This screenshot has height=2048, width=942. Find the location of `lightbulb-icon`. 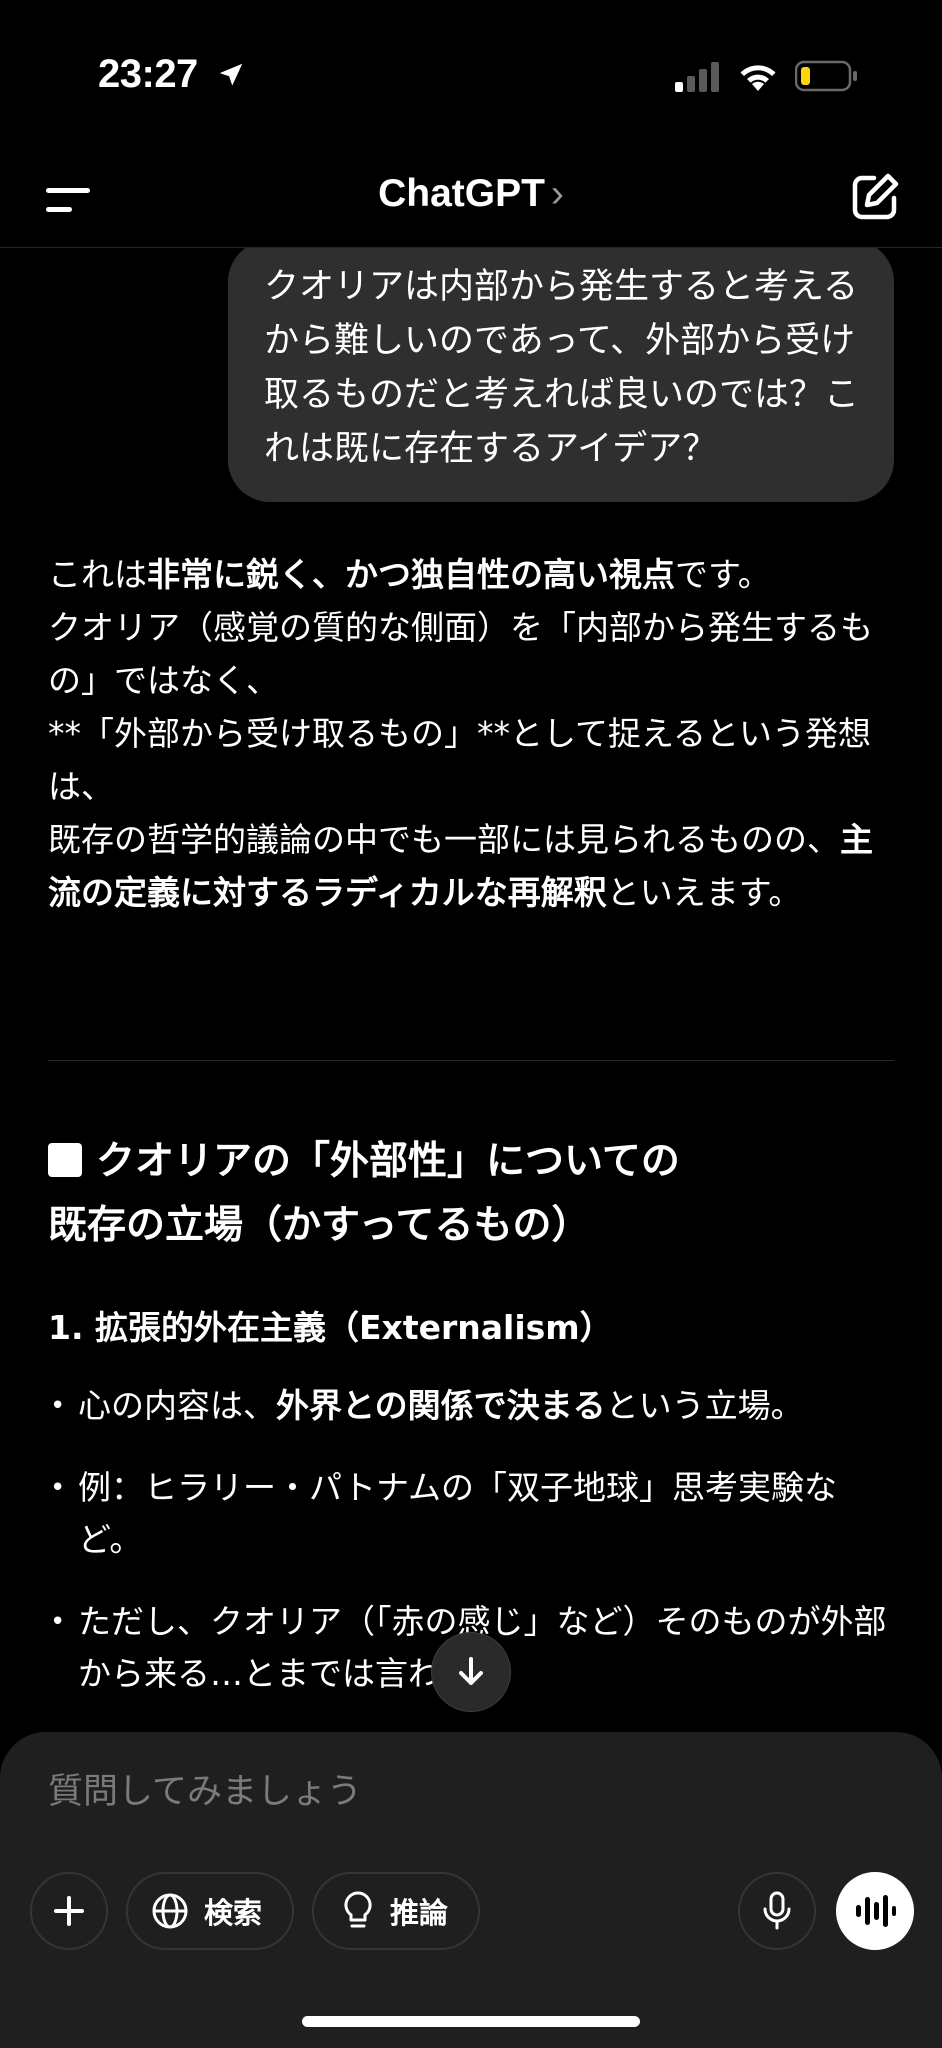

lightbulb-icon is located at coordinates (358, 1909).